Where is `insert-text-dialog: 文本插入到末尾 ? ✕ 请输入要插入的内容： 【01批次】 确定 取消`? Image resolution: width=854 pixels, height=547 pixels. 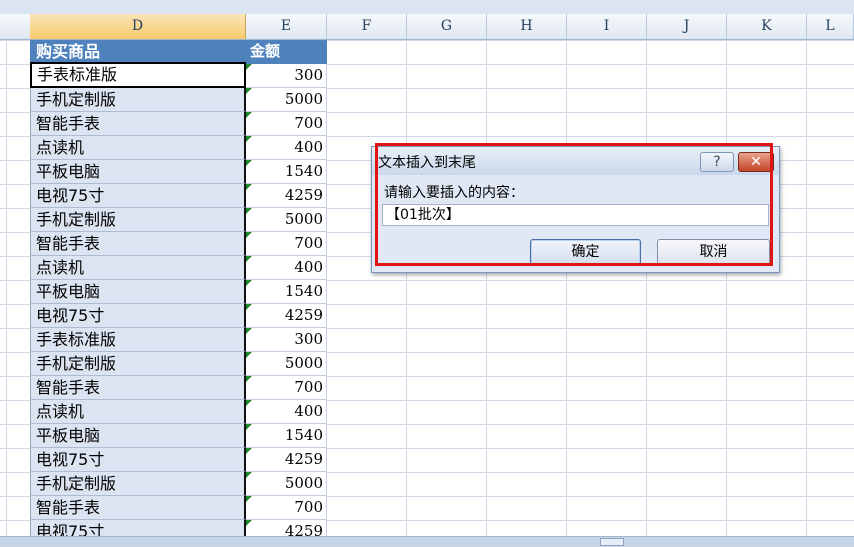 insert-text-dialog: 文本插入到末尾 ? ✕ 请输入要插入的内容： 【01批次】 确定 取消 is located at coordinates (575, 209).